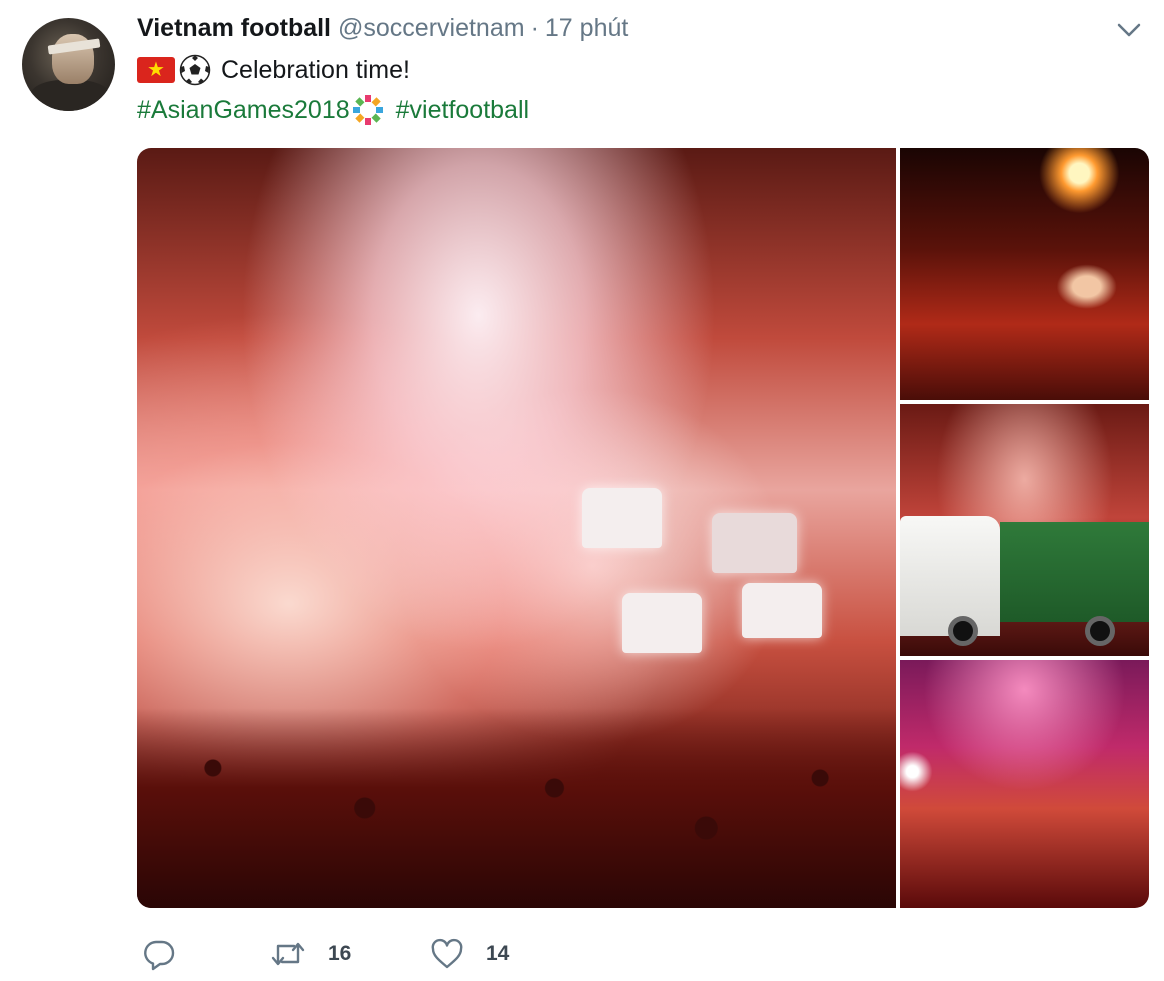 The width and height of the screenshot is (1164, 981). I want to click on heart-icon, so click(447, 953).